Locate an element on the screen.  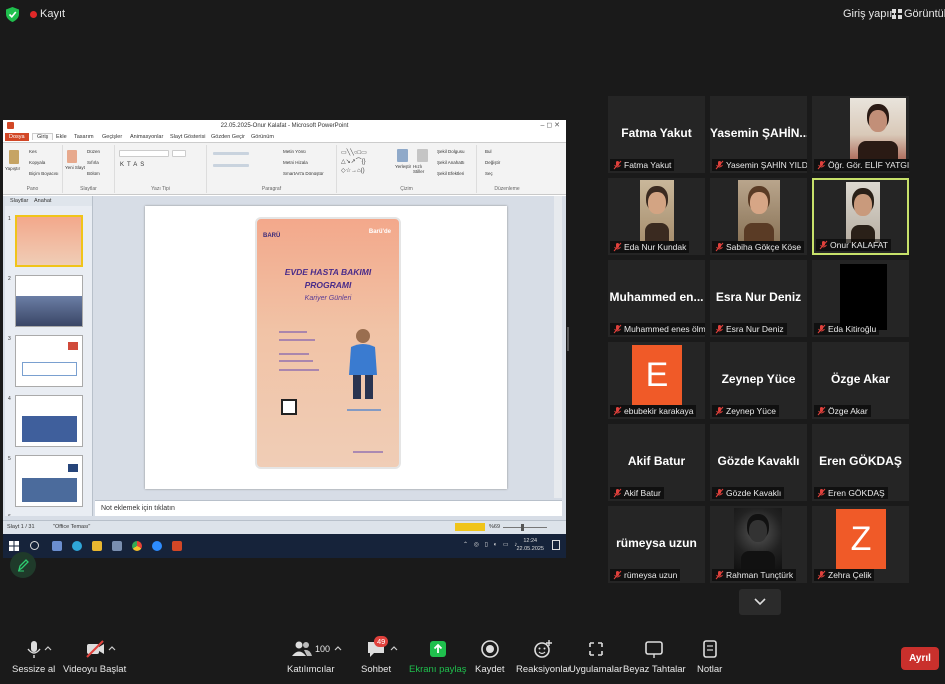
gallery-next-page-button is located at coordinates (760, 602).